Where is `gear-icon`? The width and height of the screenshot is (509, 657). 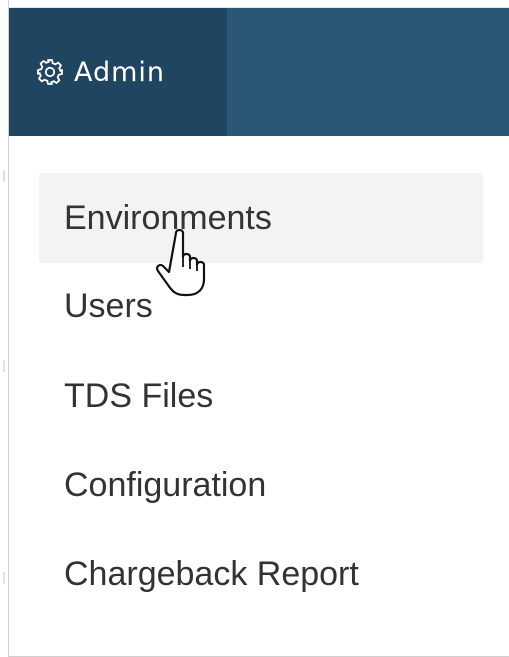
gear-icon is located at coordinates (50, 72).